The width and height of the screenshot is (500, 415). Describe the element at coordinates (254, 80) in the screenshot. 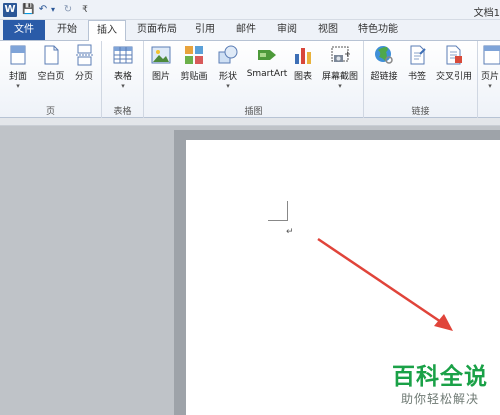

I see `group-illustrations: 图片 剪贴画 形状 ▾ SmartArt 图表 屏幕截图 ▾ 插图` at that location.